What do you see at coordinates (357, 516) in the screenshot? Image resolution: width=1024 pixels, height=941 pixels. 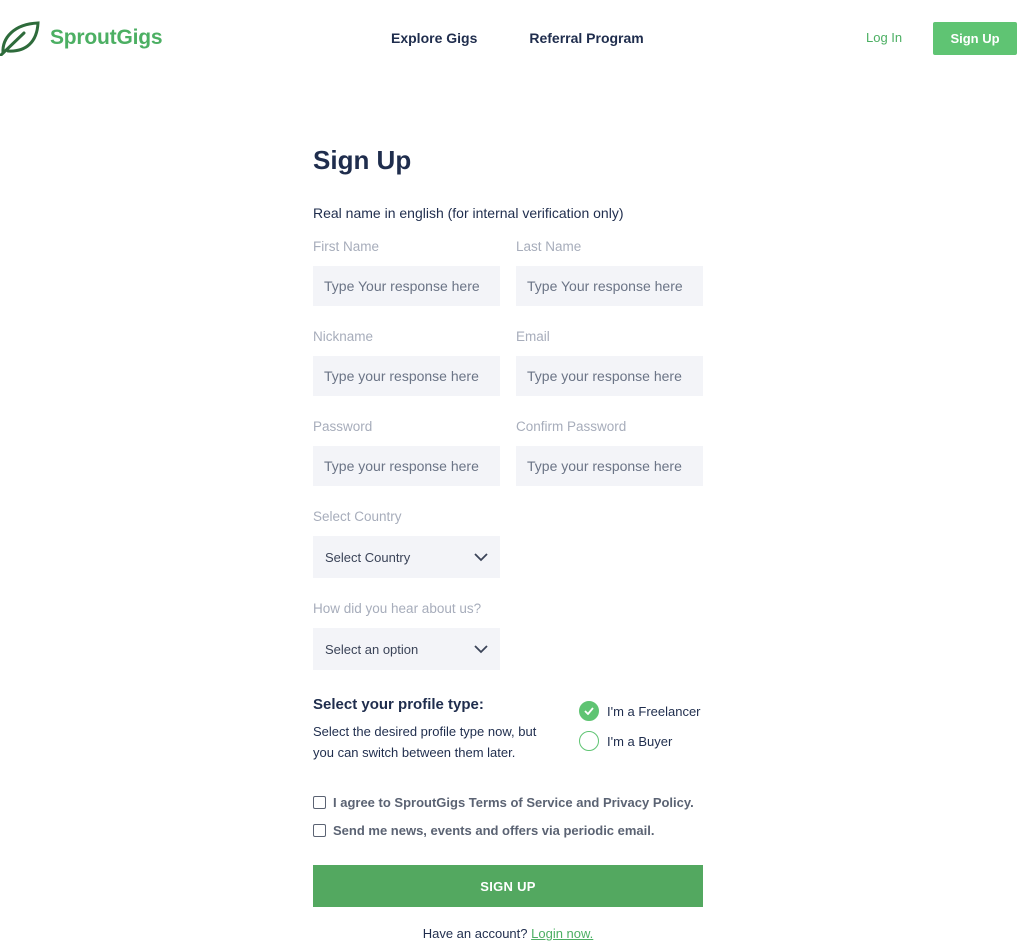 I see `country-label: Select Country` at bounding box center [357, 516].